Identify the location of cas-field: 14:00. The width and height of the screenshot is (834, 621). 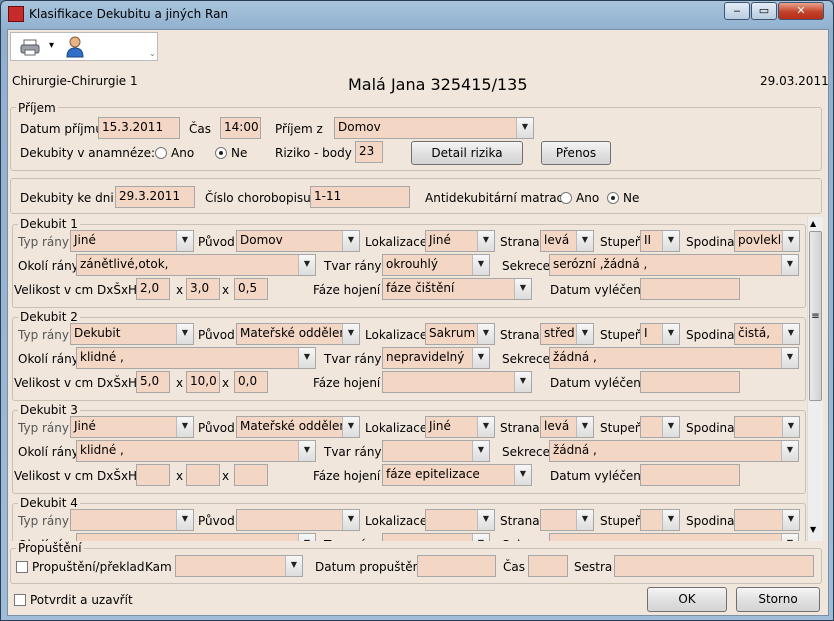
(240, 128).